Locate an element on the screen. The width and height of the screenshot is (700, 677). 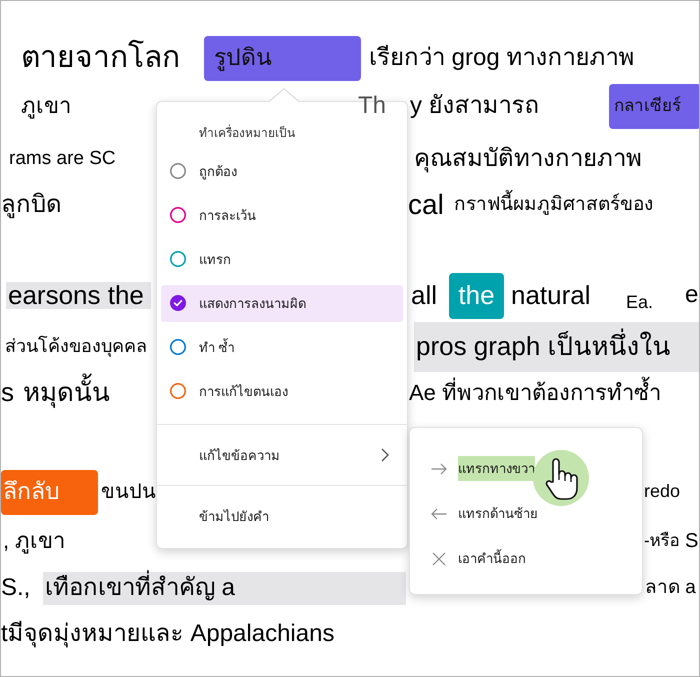
menu-option: ถูกต้อง is located at coordinates (282, 171).